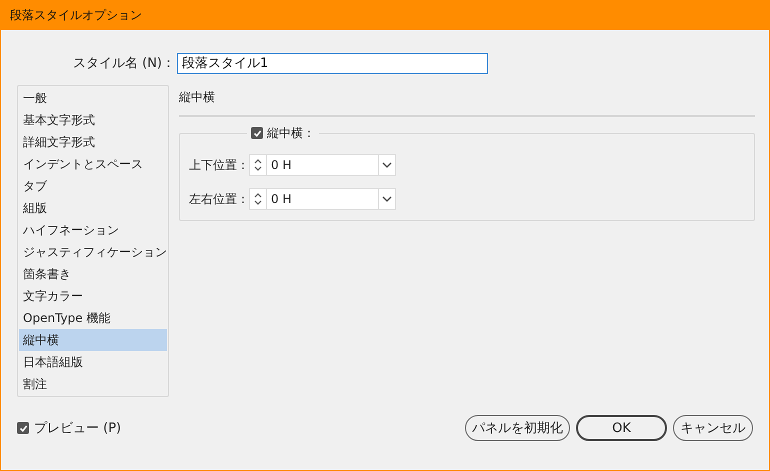 The width and height of the screenshot is (770, 471). What do you see at coordinates (93, 384) in the screenshot?
I see `sidebar-item: 割注` at bounding box center [93, 384].